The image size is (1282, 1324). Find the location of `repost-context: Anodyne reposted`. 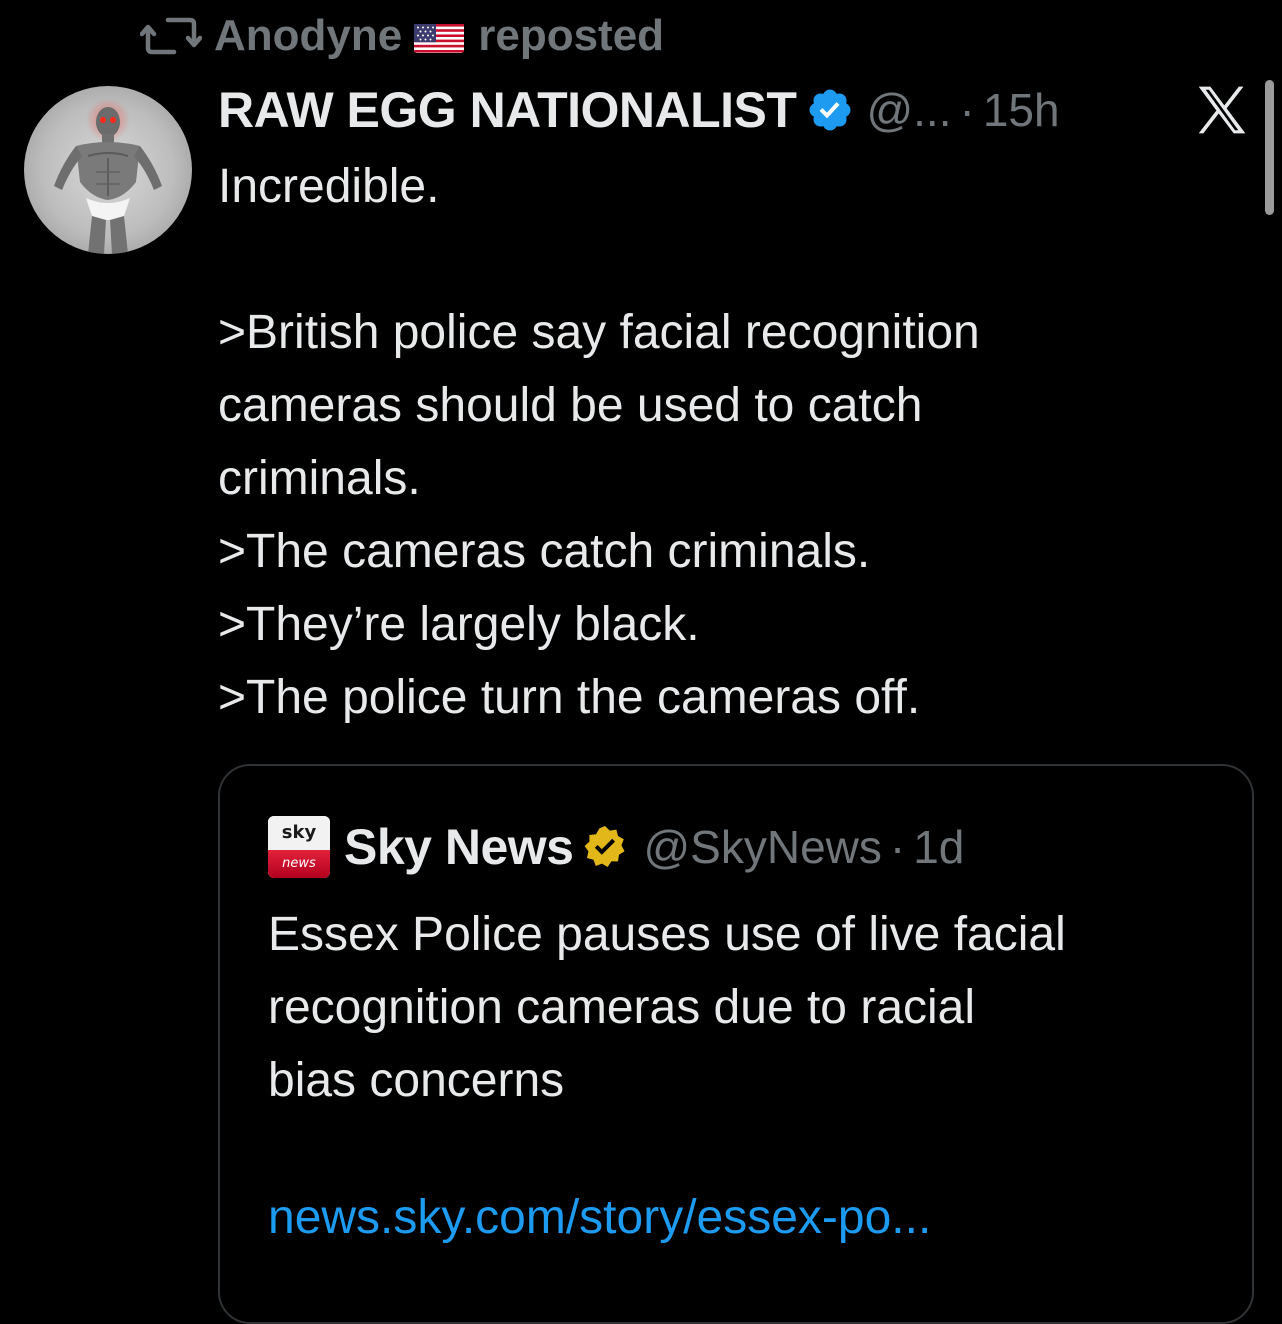

repost-context: Anodyne reposted is located at coordinates (402, 36).